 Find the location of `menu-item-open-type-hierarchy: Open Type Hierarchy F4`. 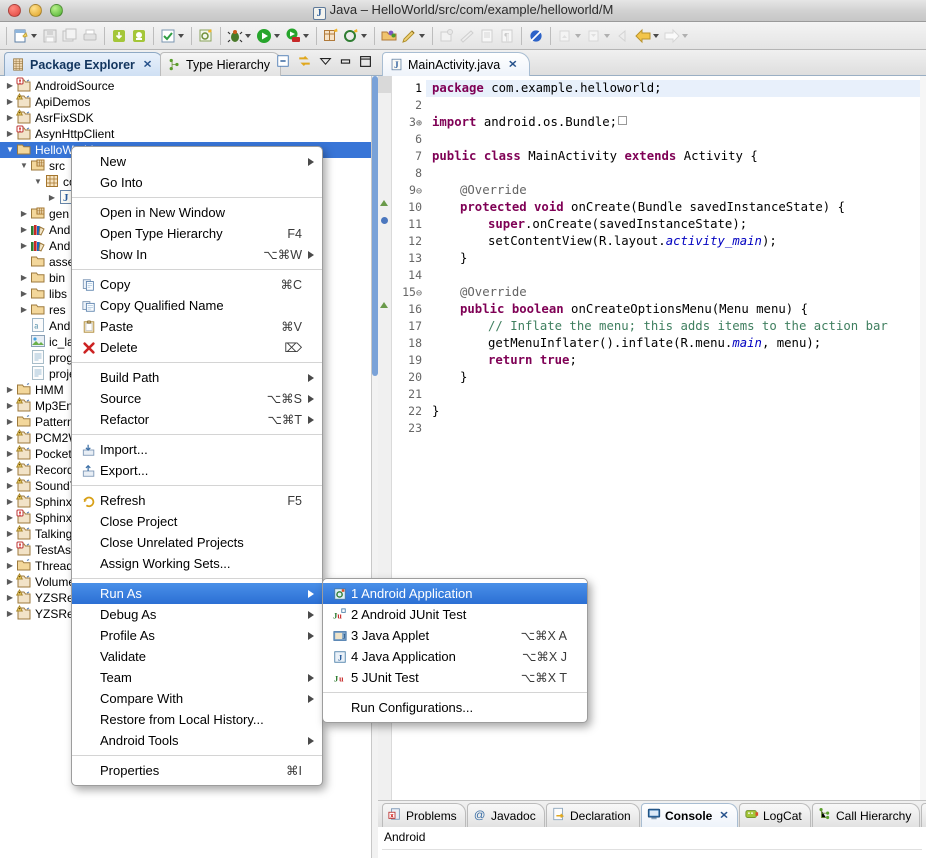

menu-item-open-type-hierarchy: Open Type Hierarchy F4 is located at coordinates (197, 233).